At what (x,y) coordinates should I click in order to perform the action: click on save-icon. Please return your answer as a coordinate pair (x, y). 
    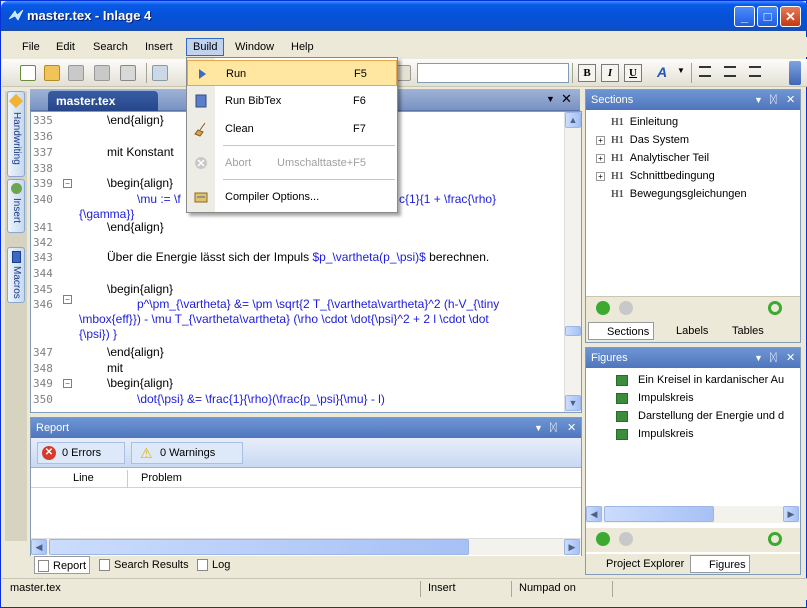
    Looking at the image, I should click on (76, 73).